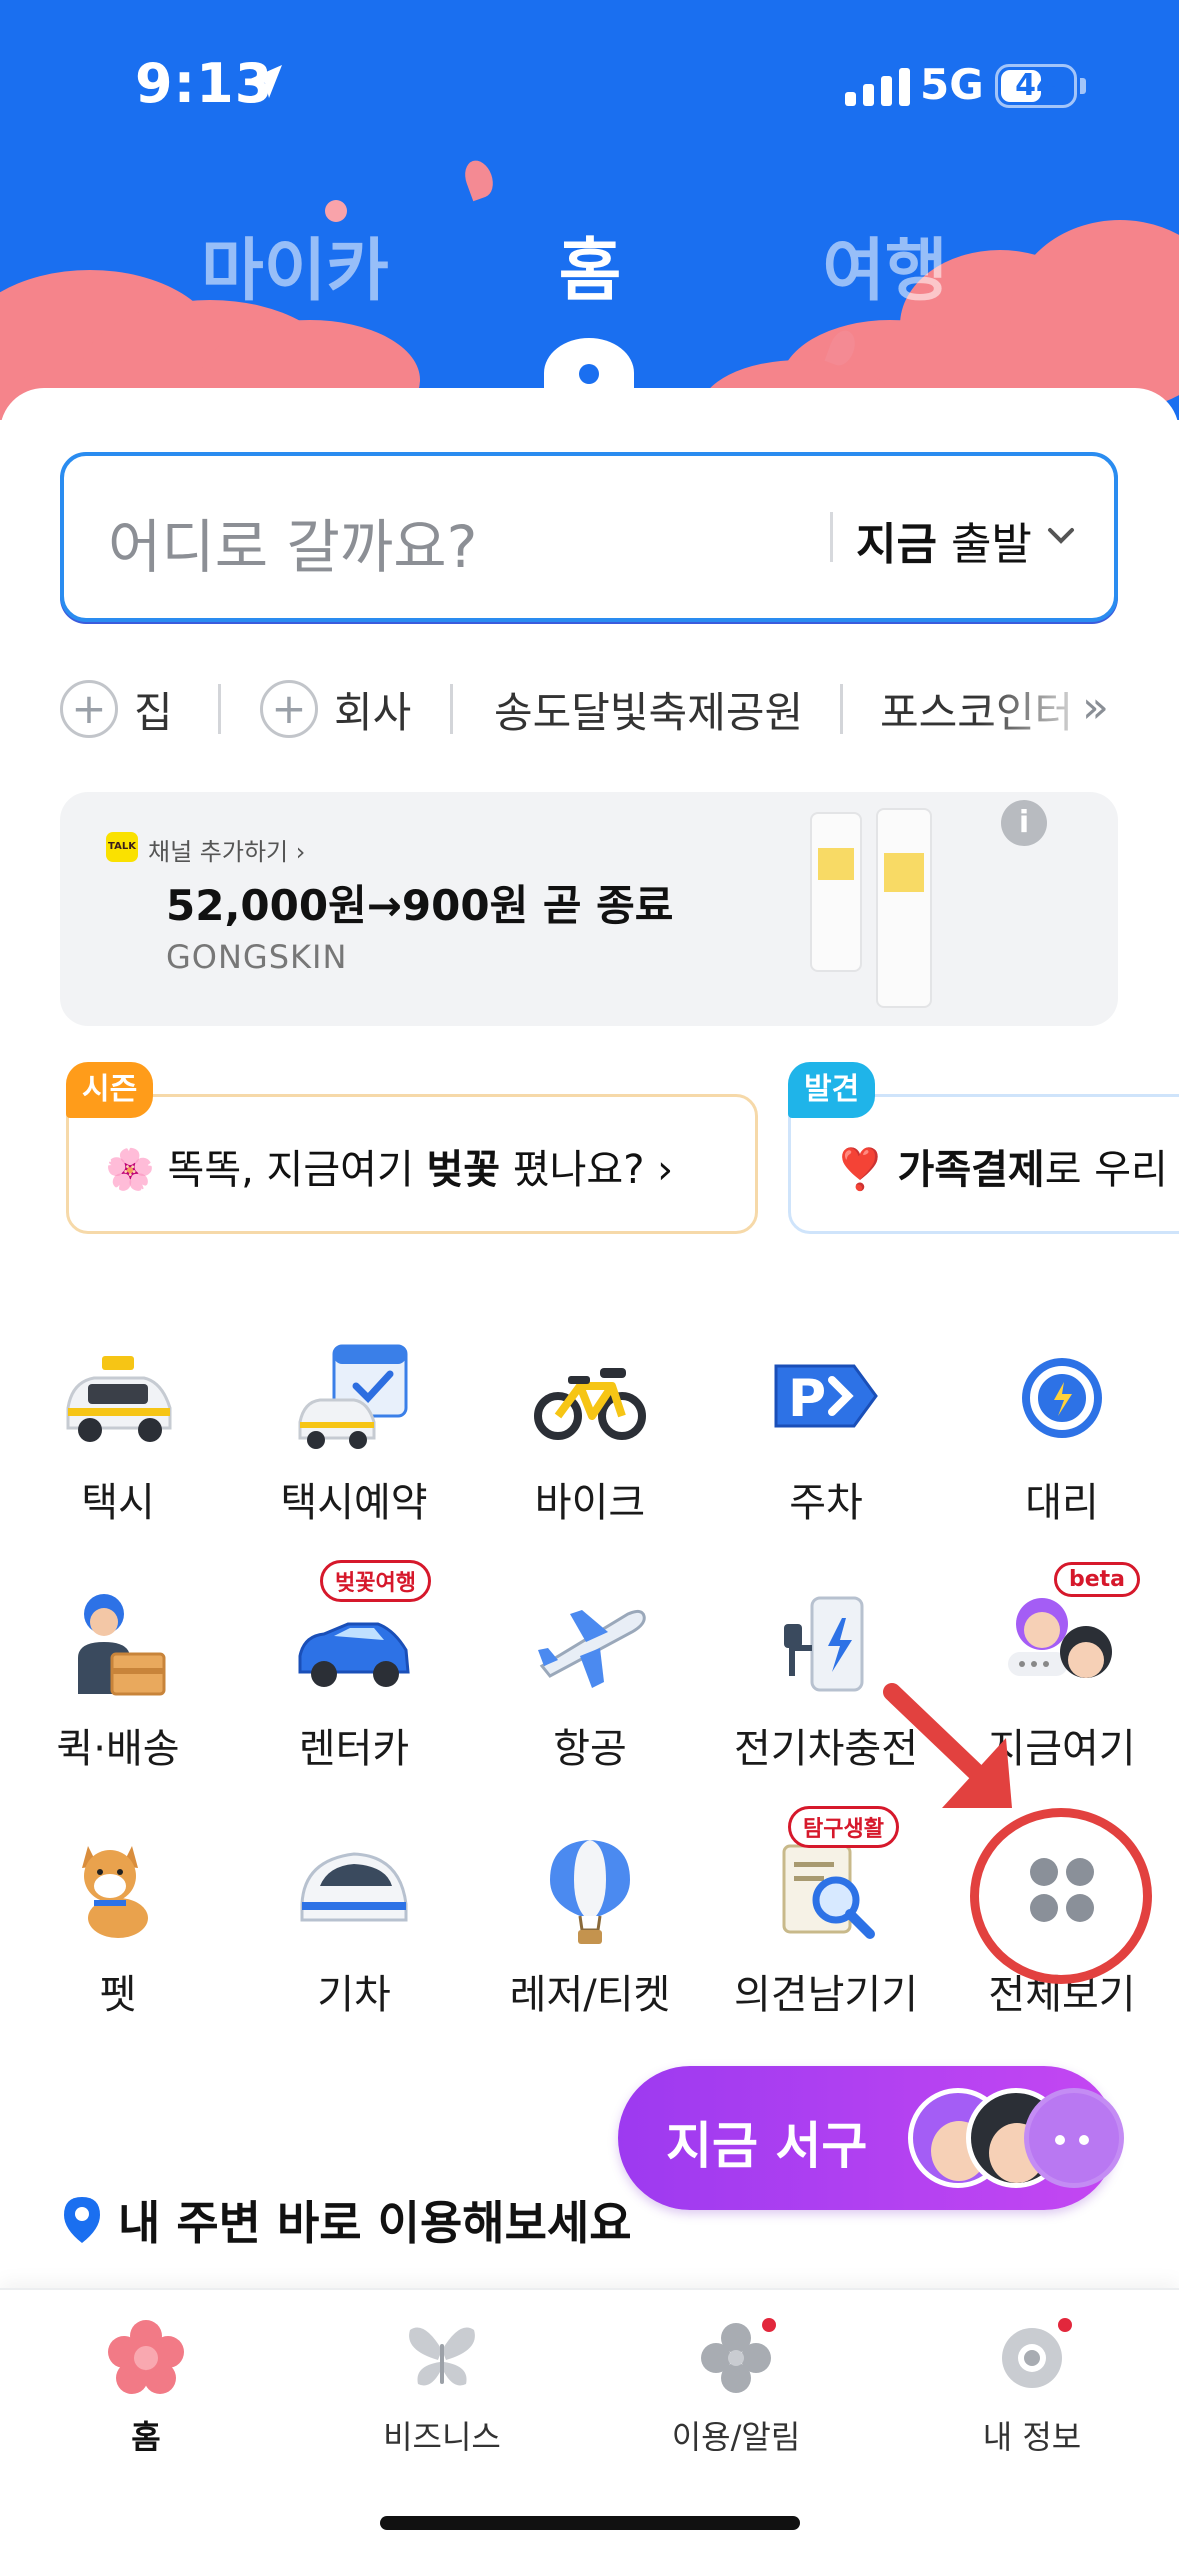  Describe the element at coordinates (354, 1654) in the screenshot. I see `rental-car-icon` at that location.